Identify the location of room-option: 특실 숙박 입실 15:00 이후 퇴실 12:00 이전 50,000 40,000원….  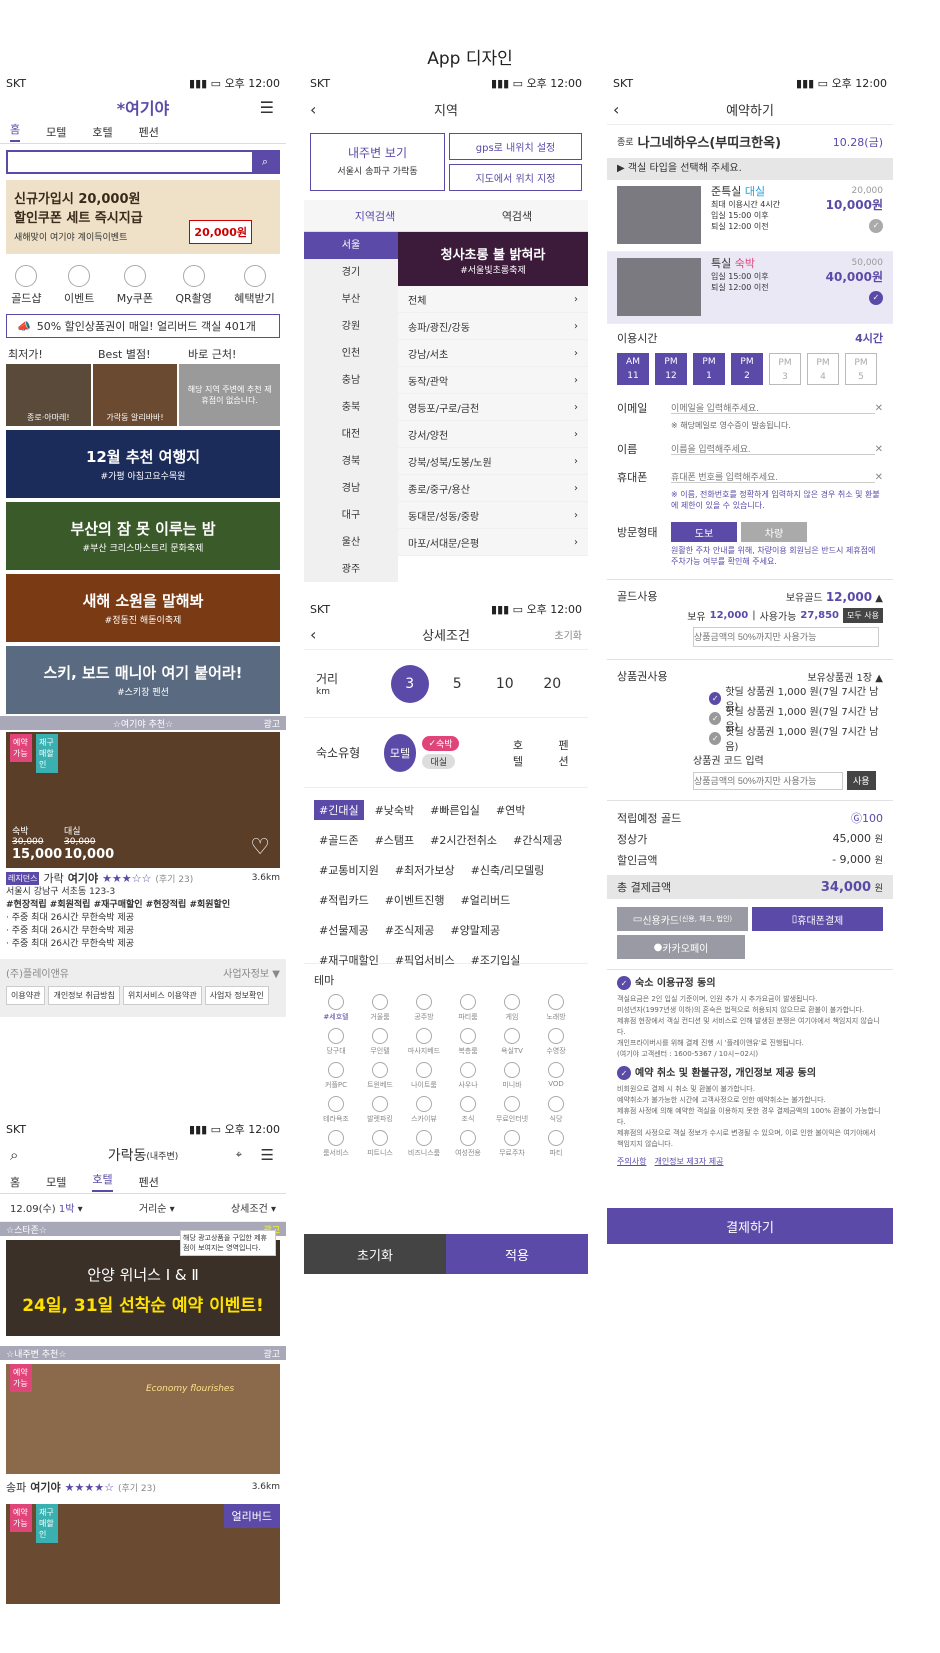
(750, 288).